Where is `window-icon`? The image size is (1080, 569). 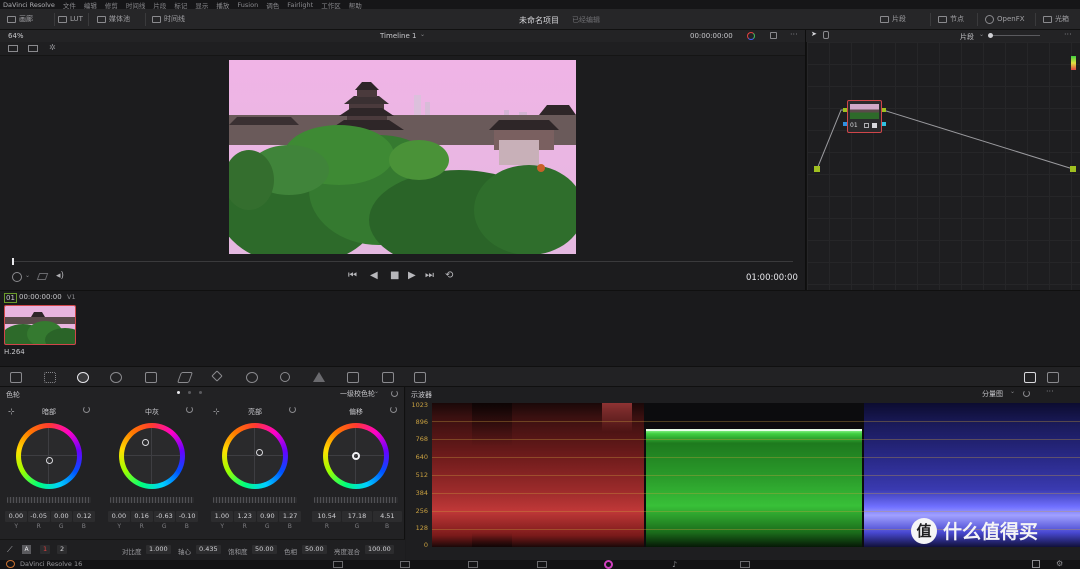
window-icon is located at coordinates (252, 377).